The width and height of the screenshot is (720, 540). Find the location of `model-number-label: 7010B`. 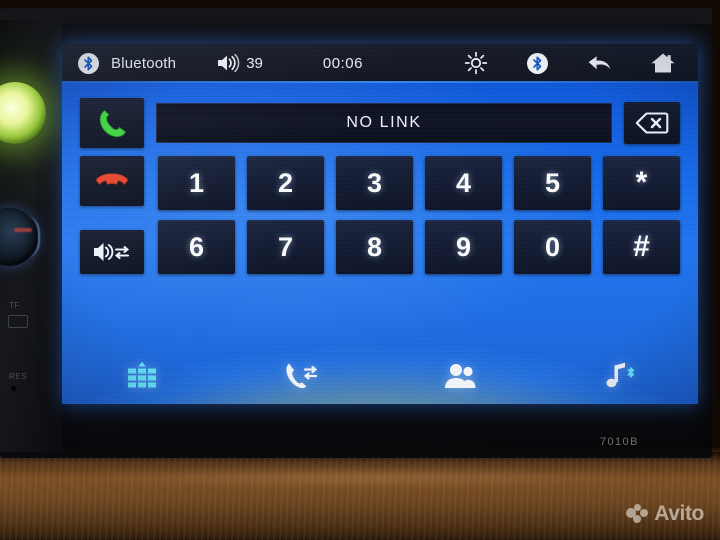

model-number-label: 7010B is located at coordinates (619, 442).